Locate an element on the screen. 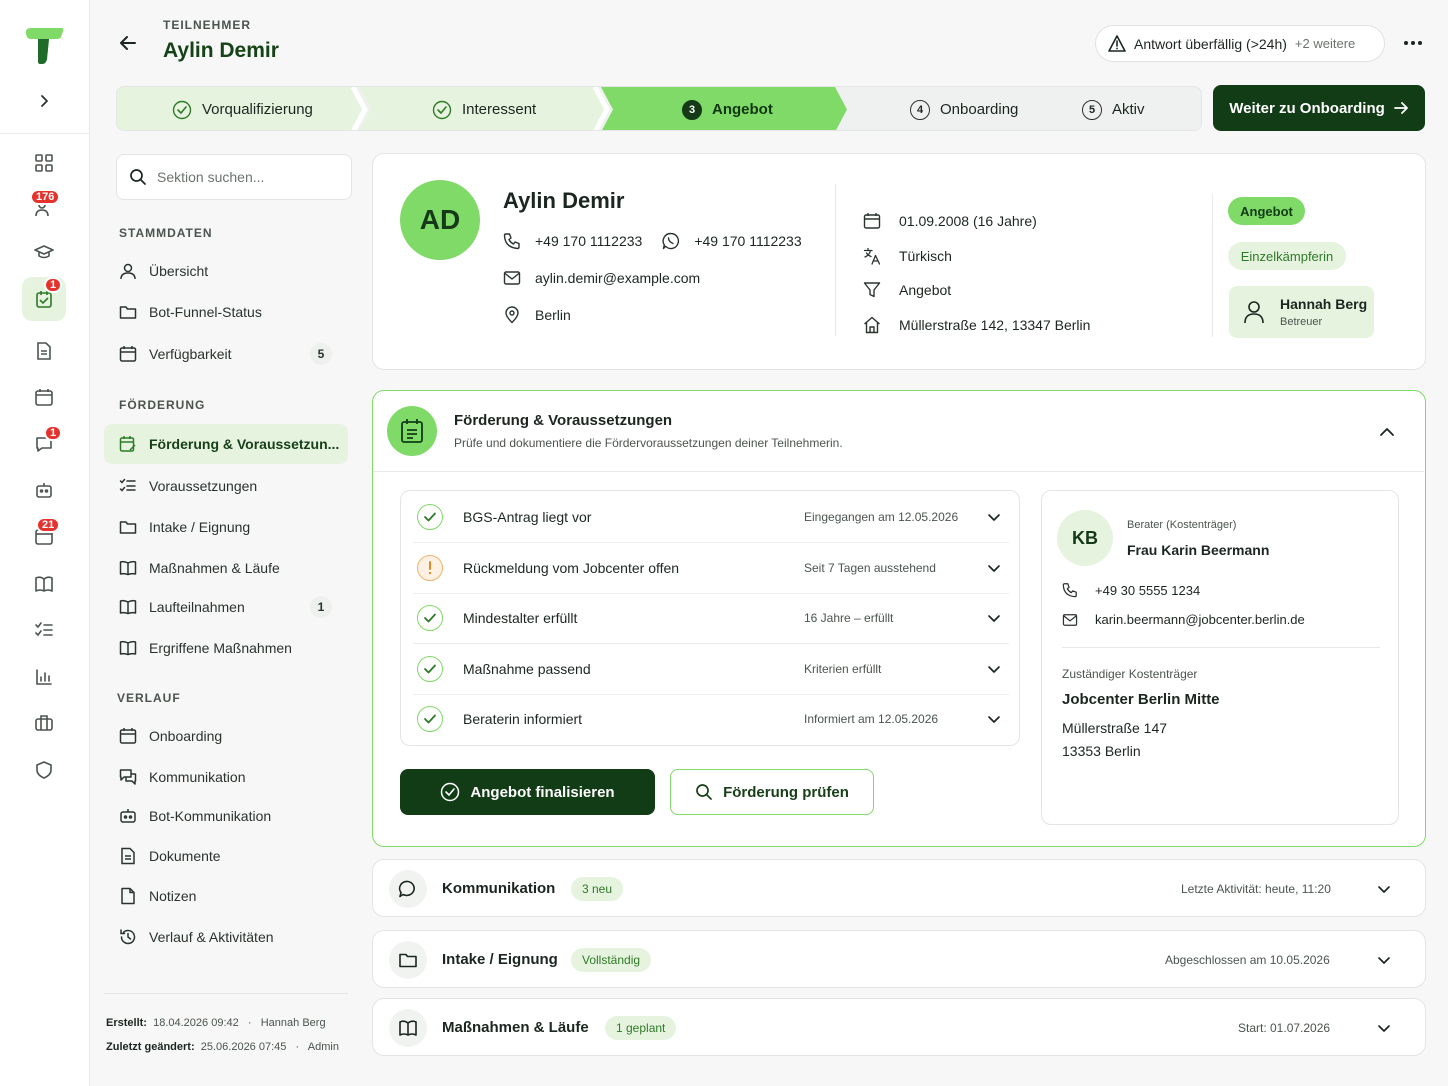 This screenshot has width=1448, height=1086. translate-icon is located at coordinates (872, 256).